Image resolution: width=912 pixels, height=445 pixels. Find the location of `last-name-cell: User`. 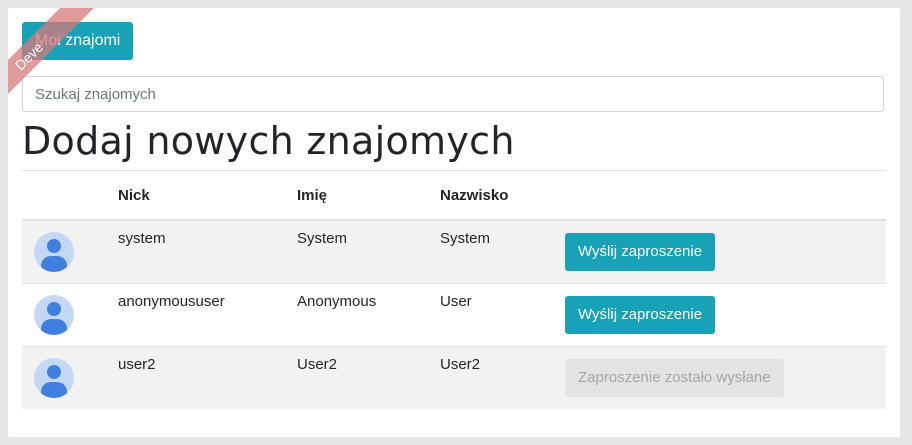

last-name-cell: User is located at coordinates (502, 315).